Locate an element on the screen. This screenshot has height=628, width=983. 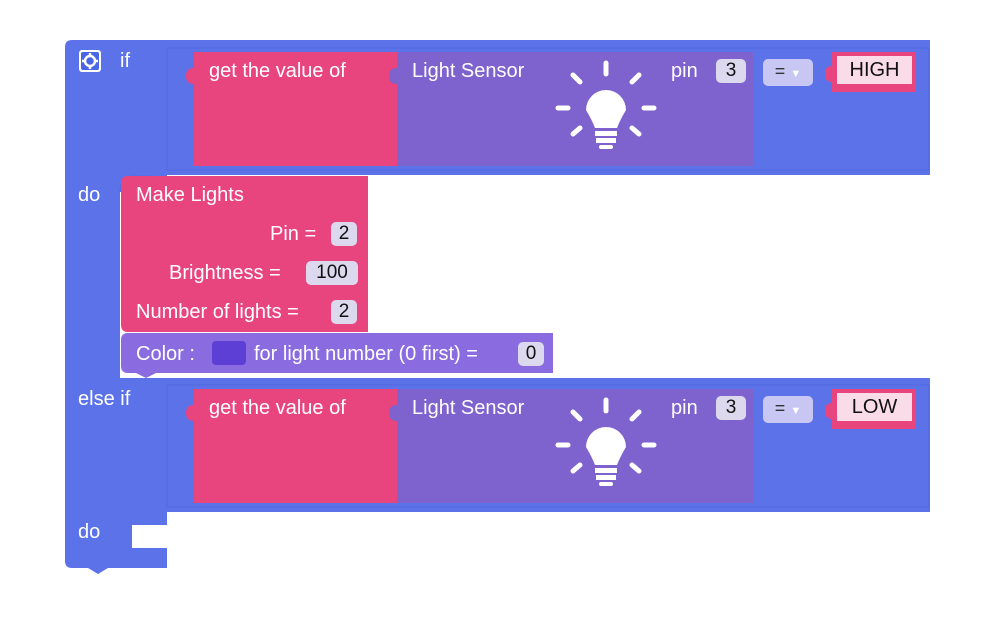
light-number-label: for light number (0 first) = is located at coordinates (366, 354).